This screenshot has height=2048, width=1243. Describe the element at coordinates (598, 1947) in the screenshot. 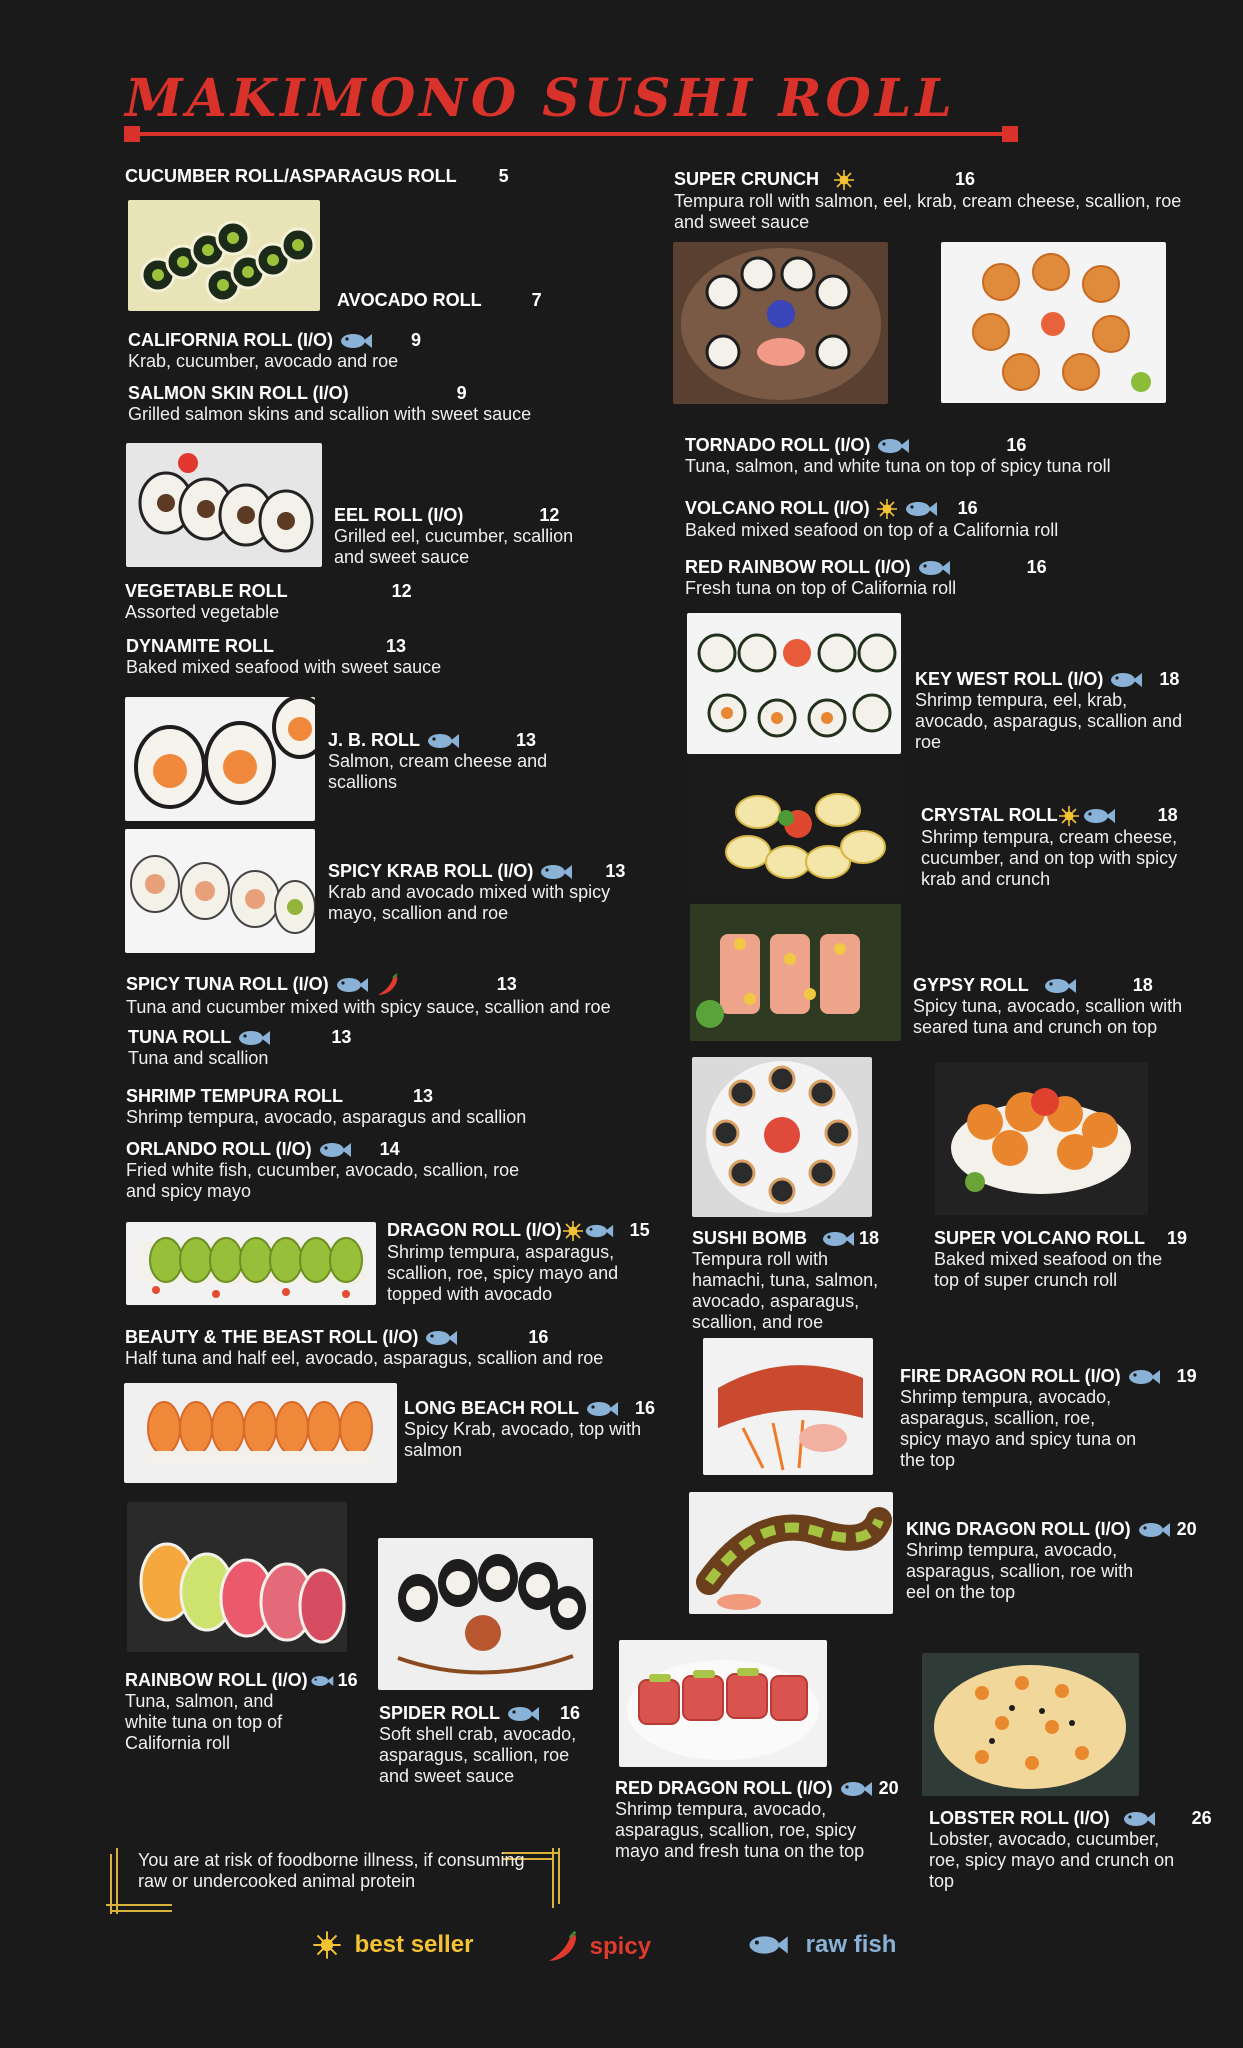

I see `legend-spicy: spicy` at that location.